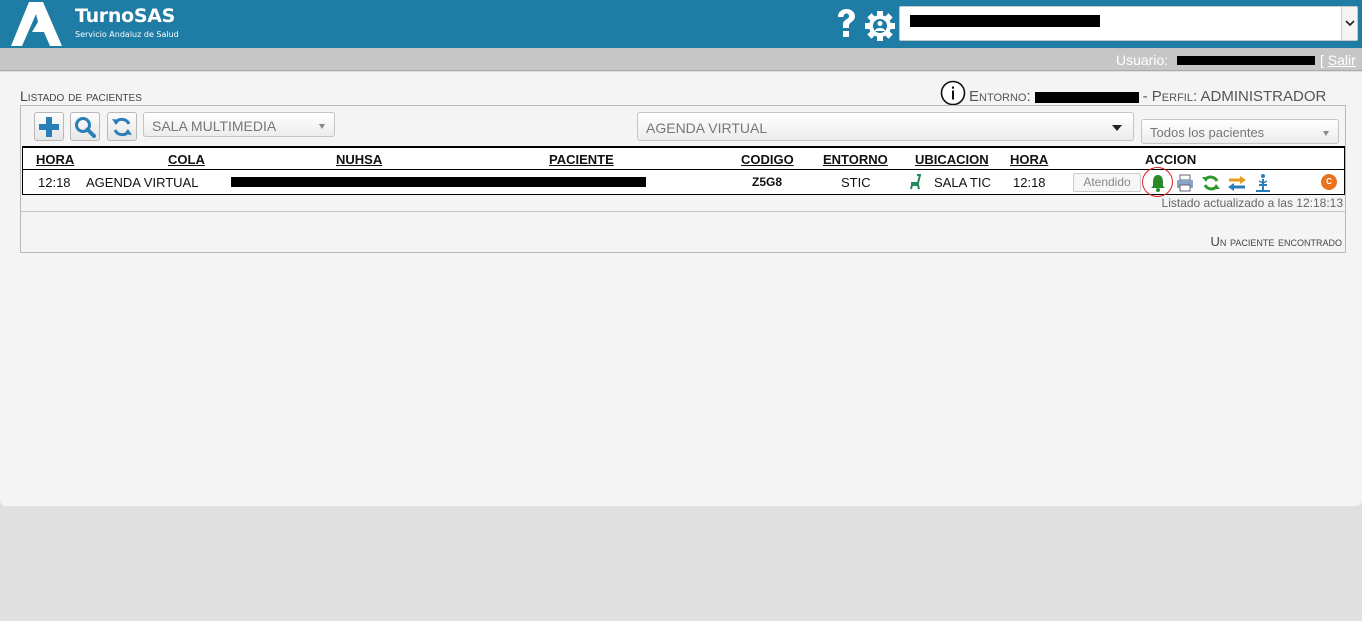  I want to click on info-icon, so click(953, 93).